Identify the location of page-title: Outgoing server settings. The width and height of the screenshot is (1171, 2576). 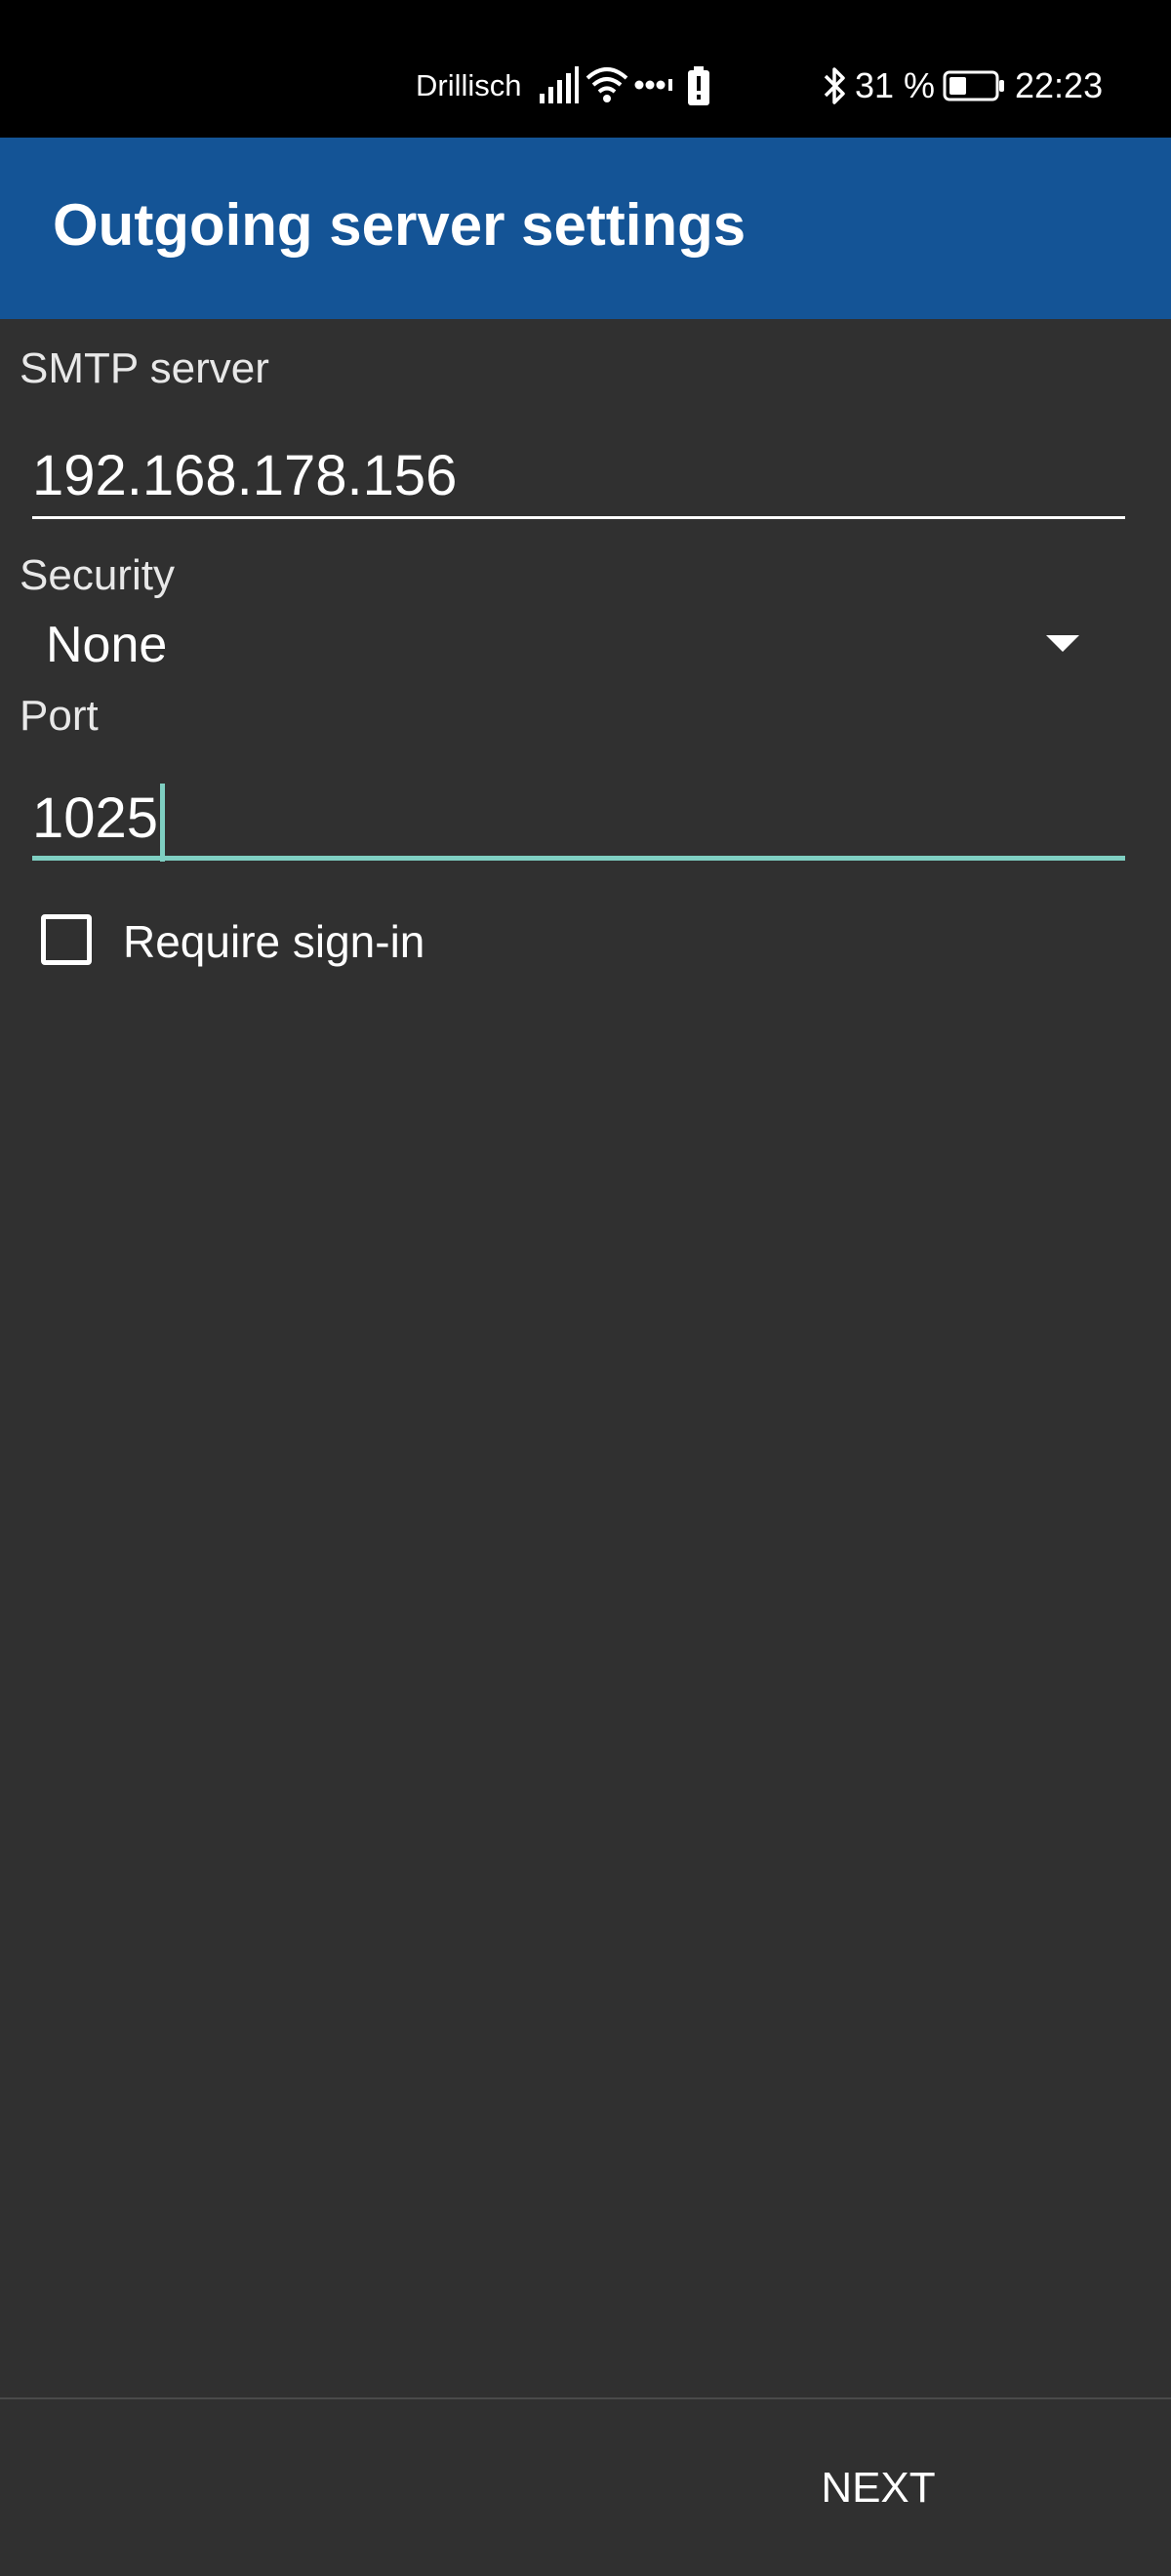
(400, 225).